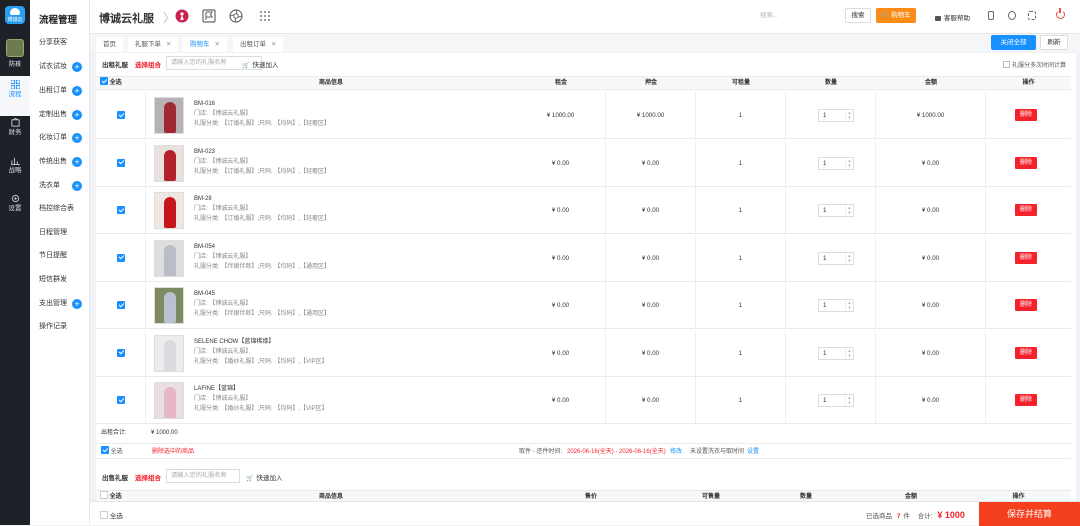 This screenshot has width=1080, height=526. I want to click on sale-quick-add-button: 快速加入, so click(264, 477).